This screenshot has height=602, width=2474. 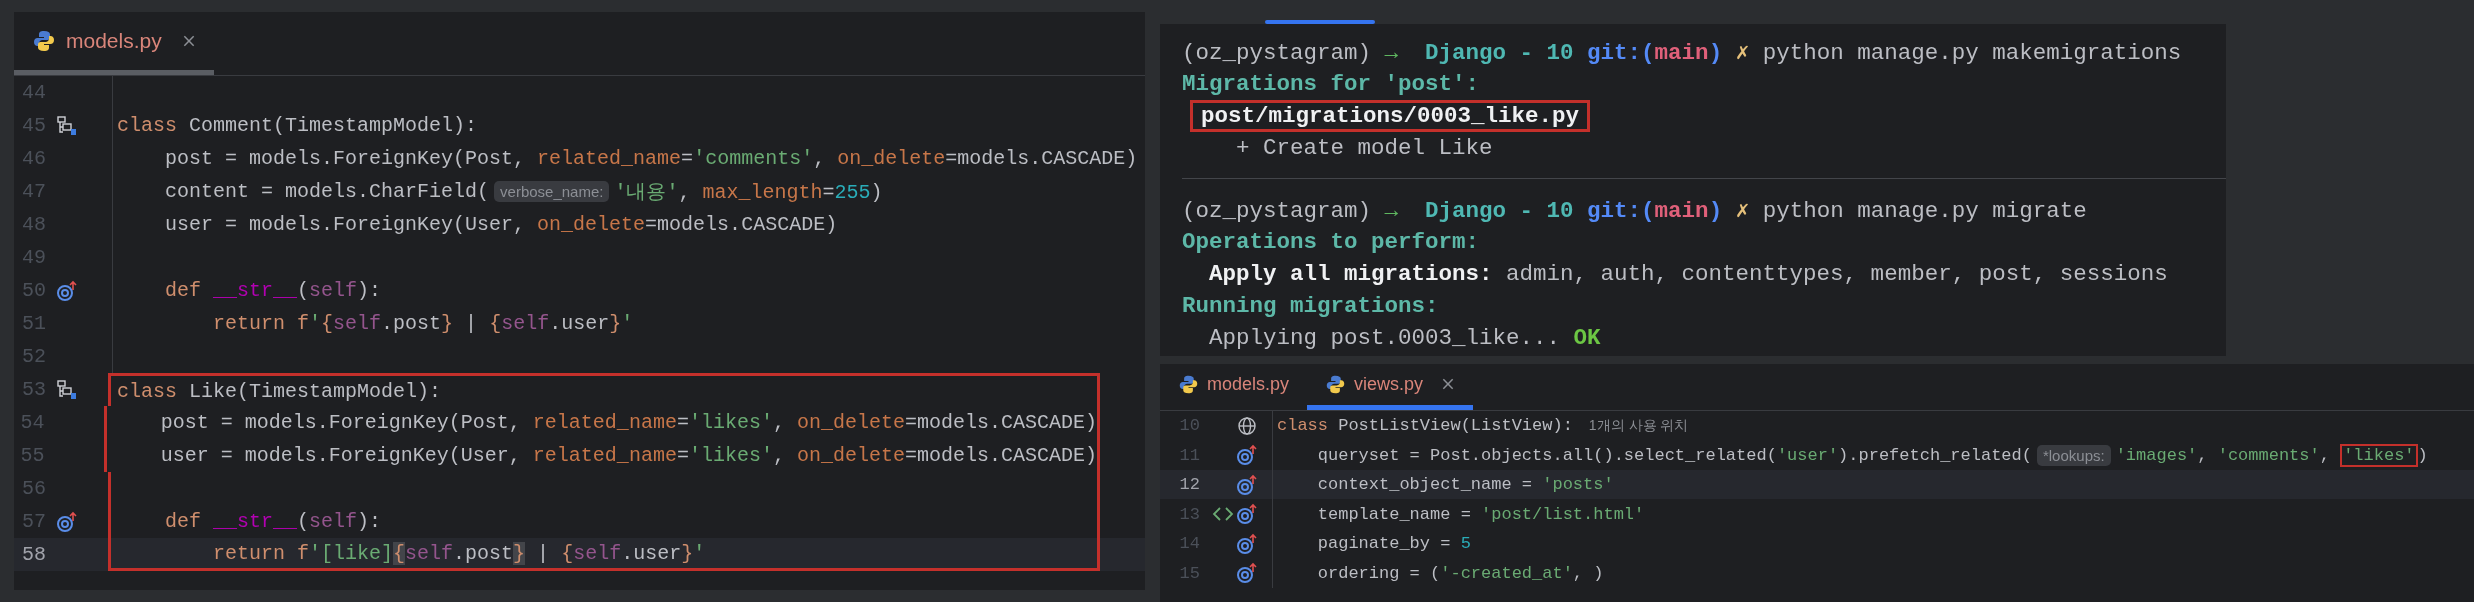 I want to click on code-text: 'images', 'comments',, so click(x=2223, y=455).